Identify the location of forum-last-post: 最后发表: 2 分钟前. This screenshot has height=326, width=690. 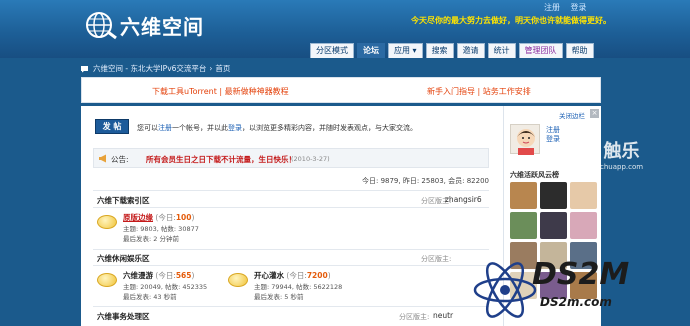
(151, 239).